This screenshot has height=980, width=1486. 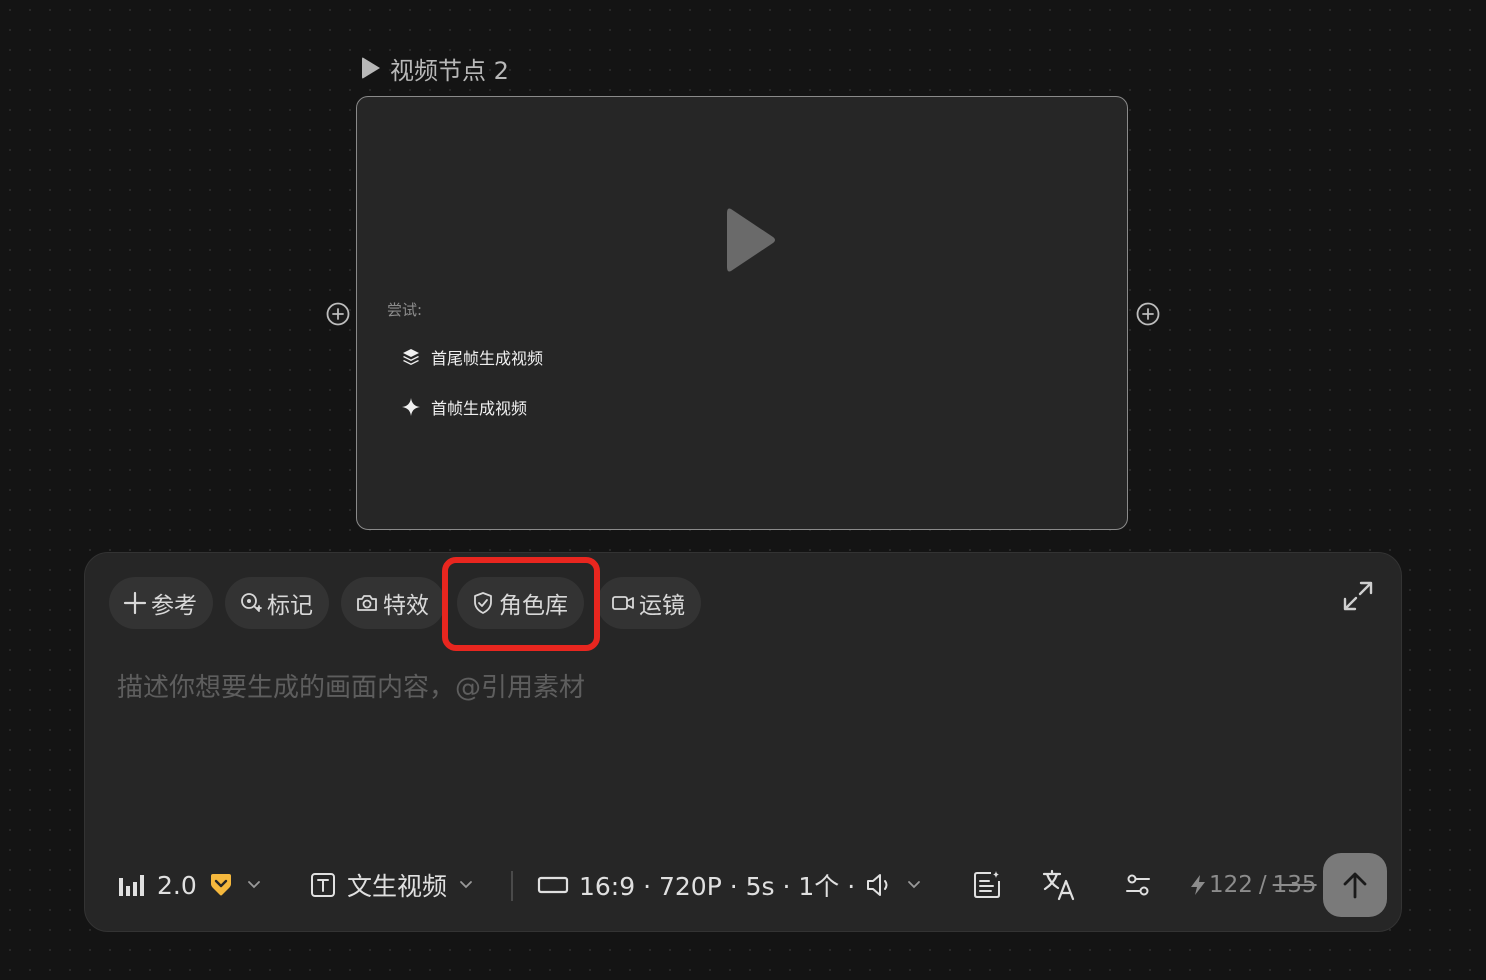 I want to click on suggestion-first-last-frame: 首尾帧生成视频, so click(x=472, y=357).